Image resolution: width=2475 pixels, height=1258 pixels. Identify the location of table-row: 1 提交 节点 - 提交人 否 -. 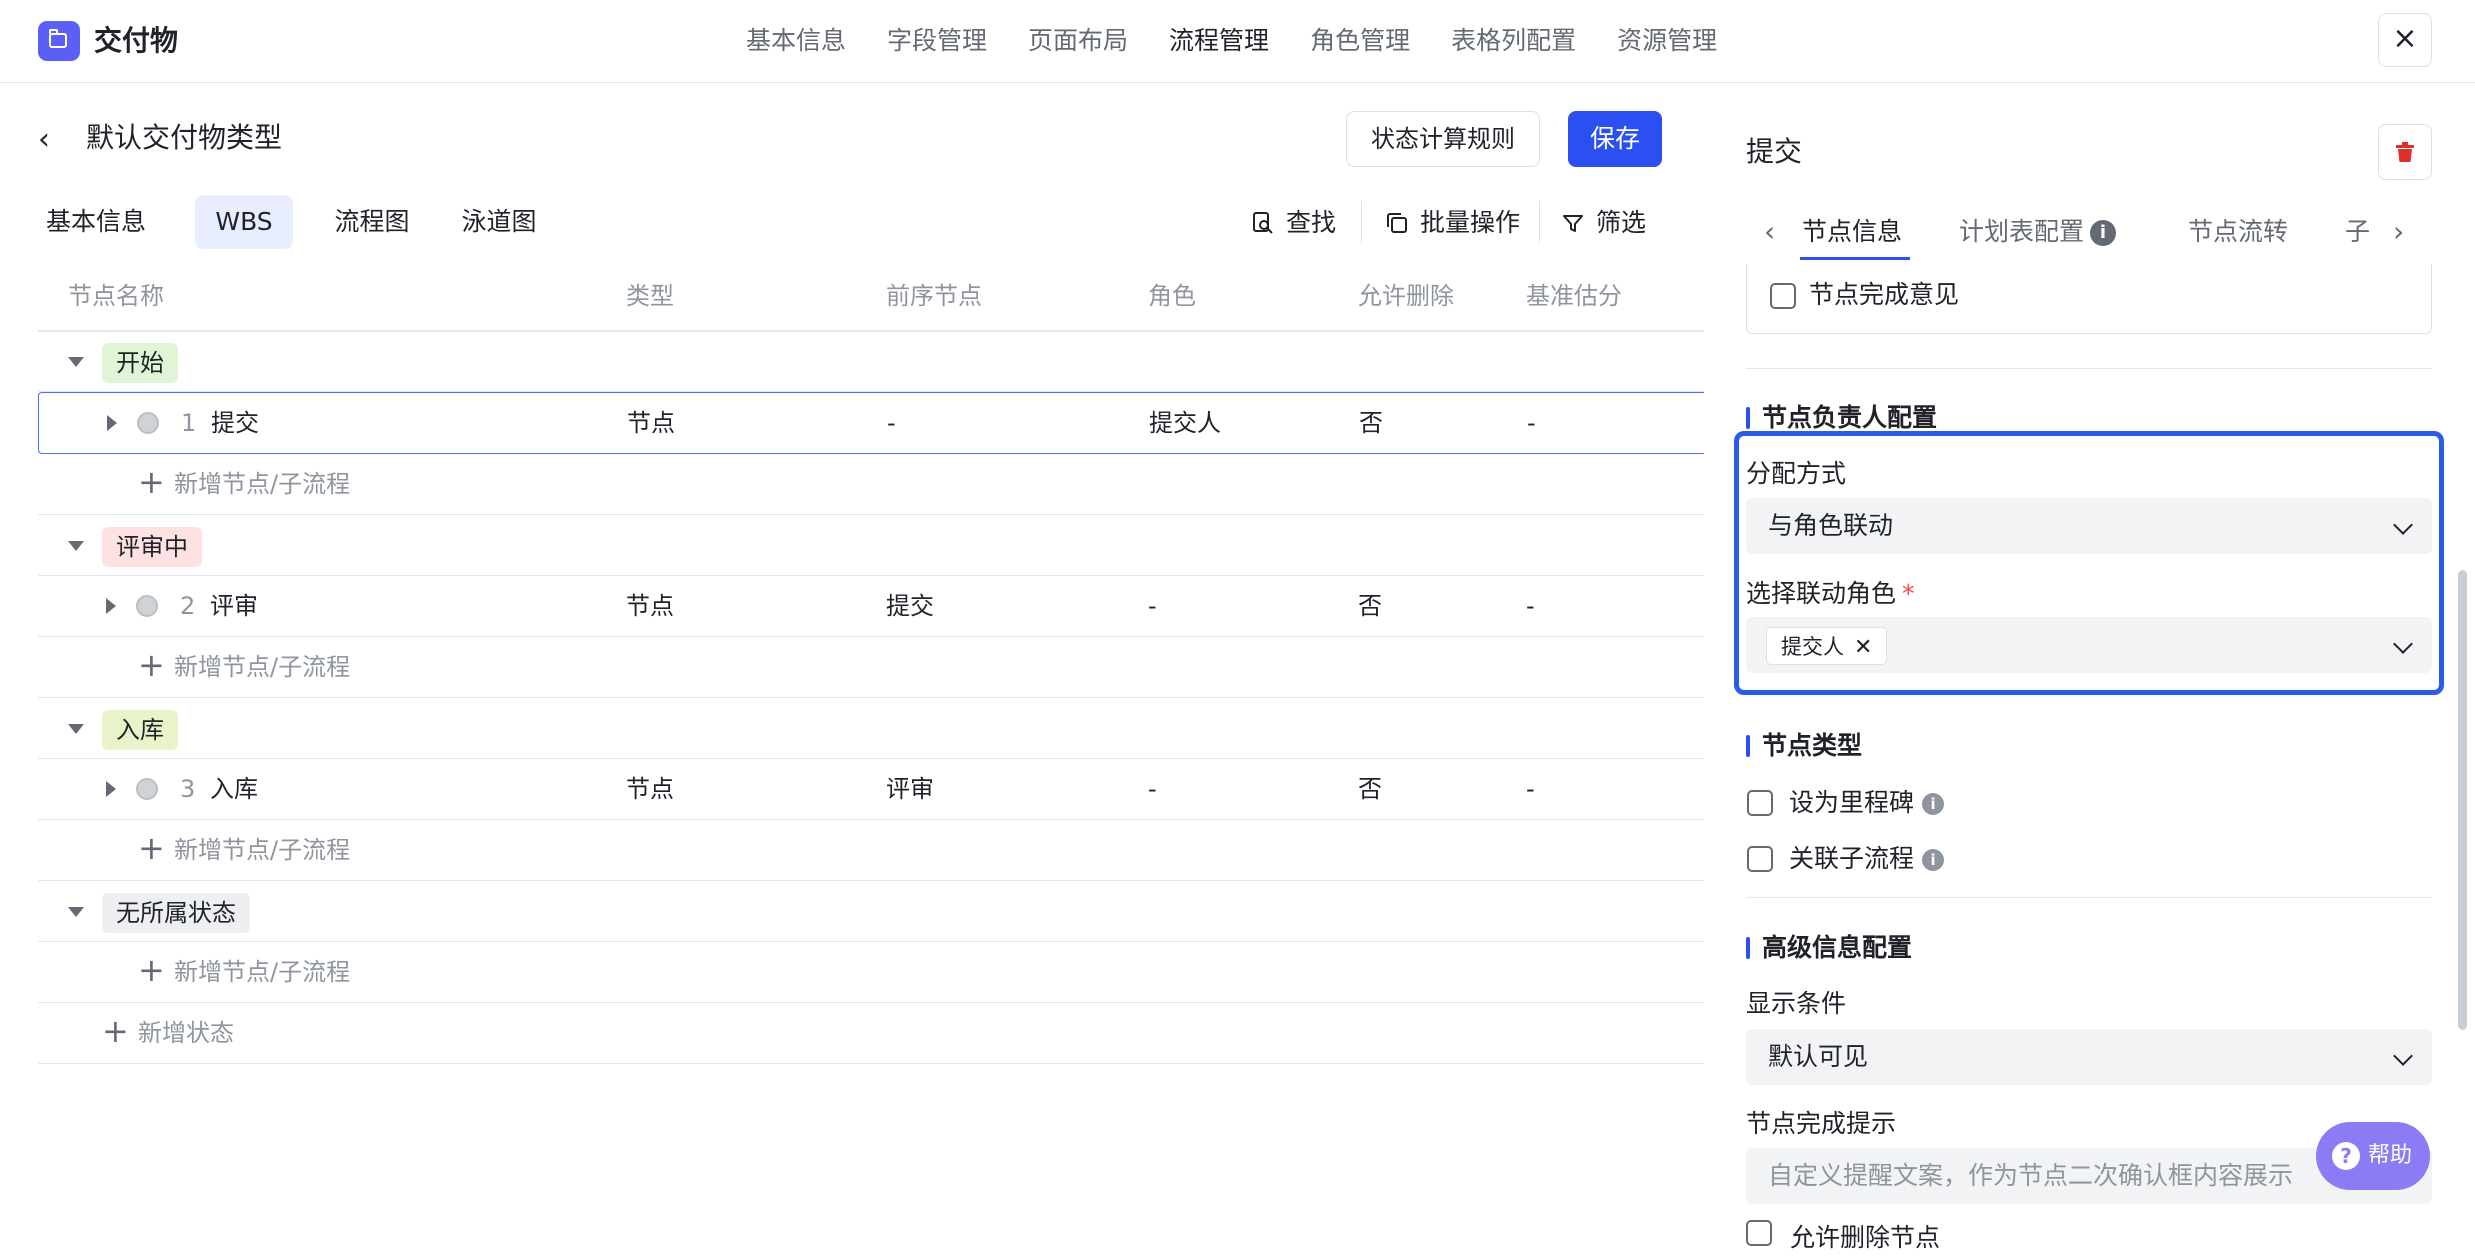
(871, 423).